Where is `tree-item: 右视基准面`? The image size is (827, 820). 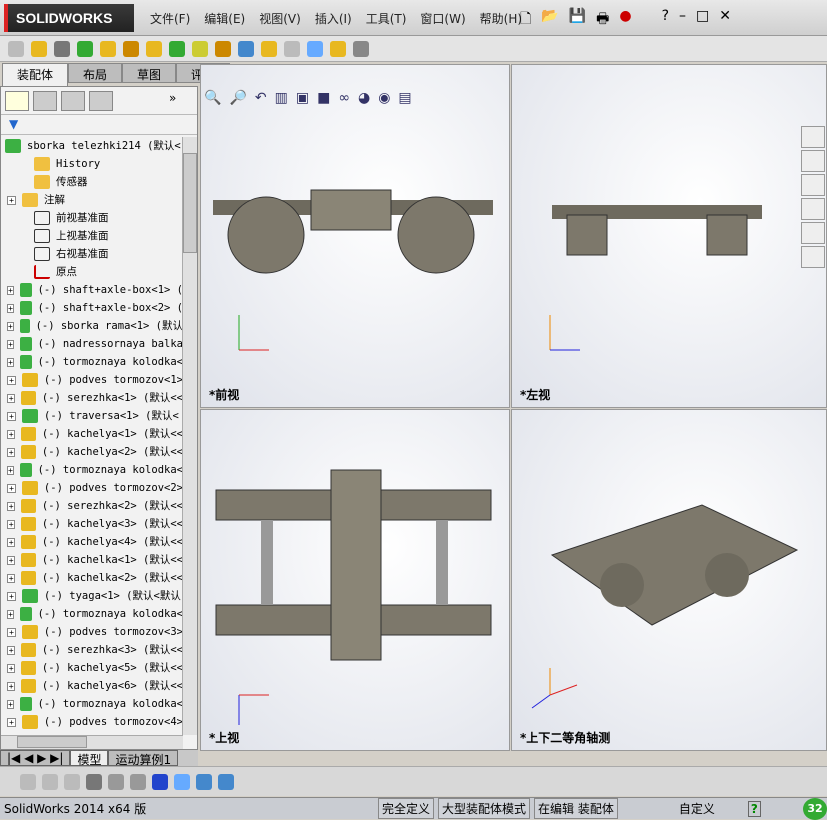
tree-item: 右视基准面 is located at coordinates (92, 254).